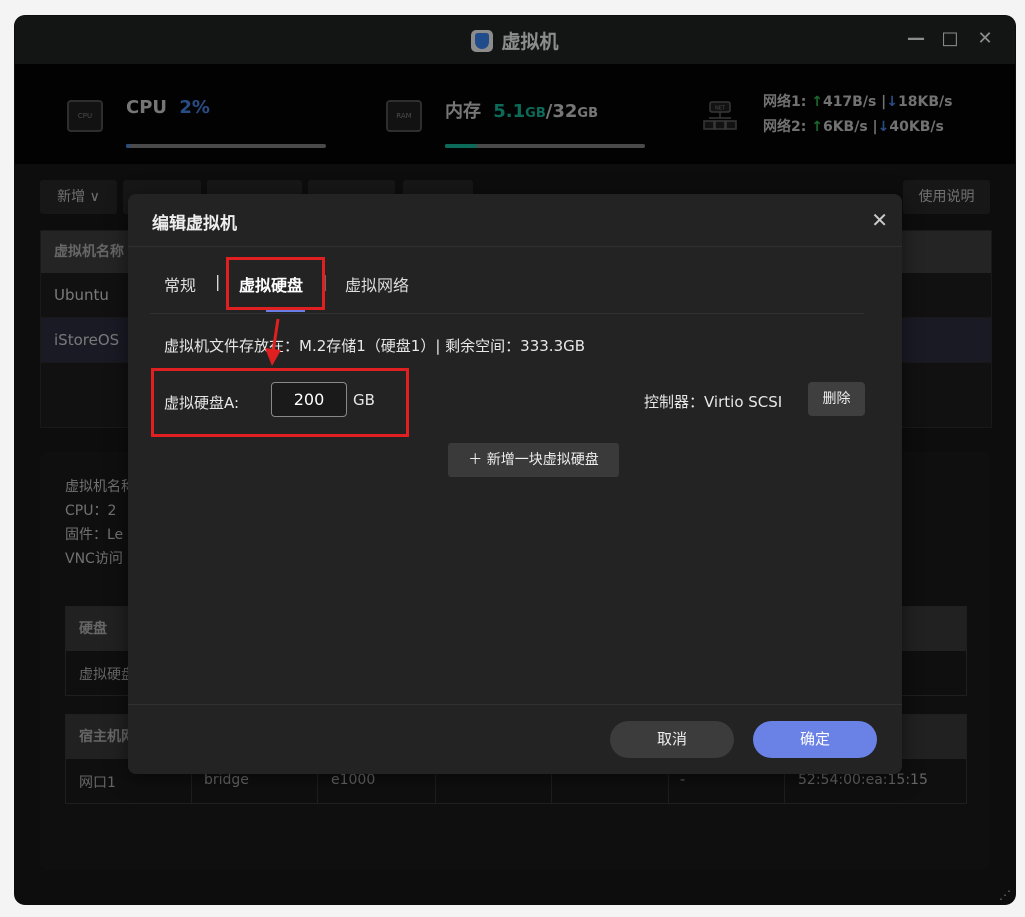  What do you see at coordinates (1005, 895) in the screenshot?
I see `resize-grip-icon: ⋰` at bounding box center [1005, 895].